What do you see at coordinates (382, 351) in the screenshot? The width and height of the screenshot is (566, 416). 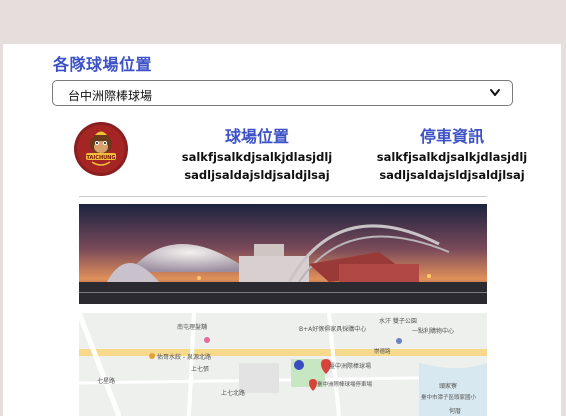 I see `map-label-road: 崇德路` at bounding box center [382, 351].